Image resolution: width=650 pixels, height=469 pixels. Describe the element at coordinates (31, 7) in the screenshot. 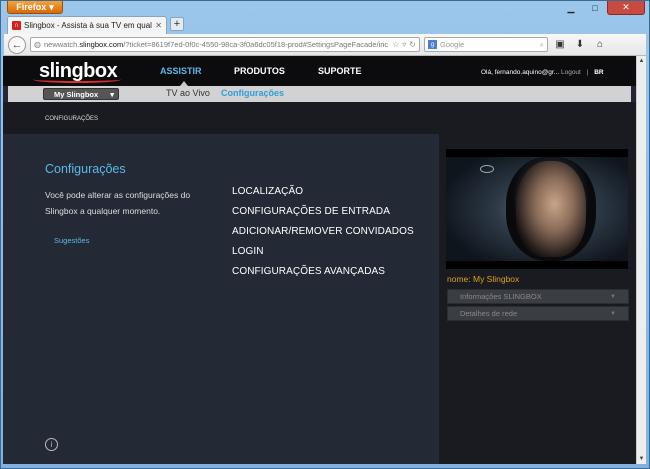

I see `firefox-menu-label: Firefox` at that location.